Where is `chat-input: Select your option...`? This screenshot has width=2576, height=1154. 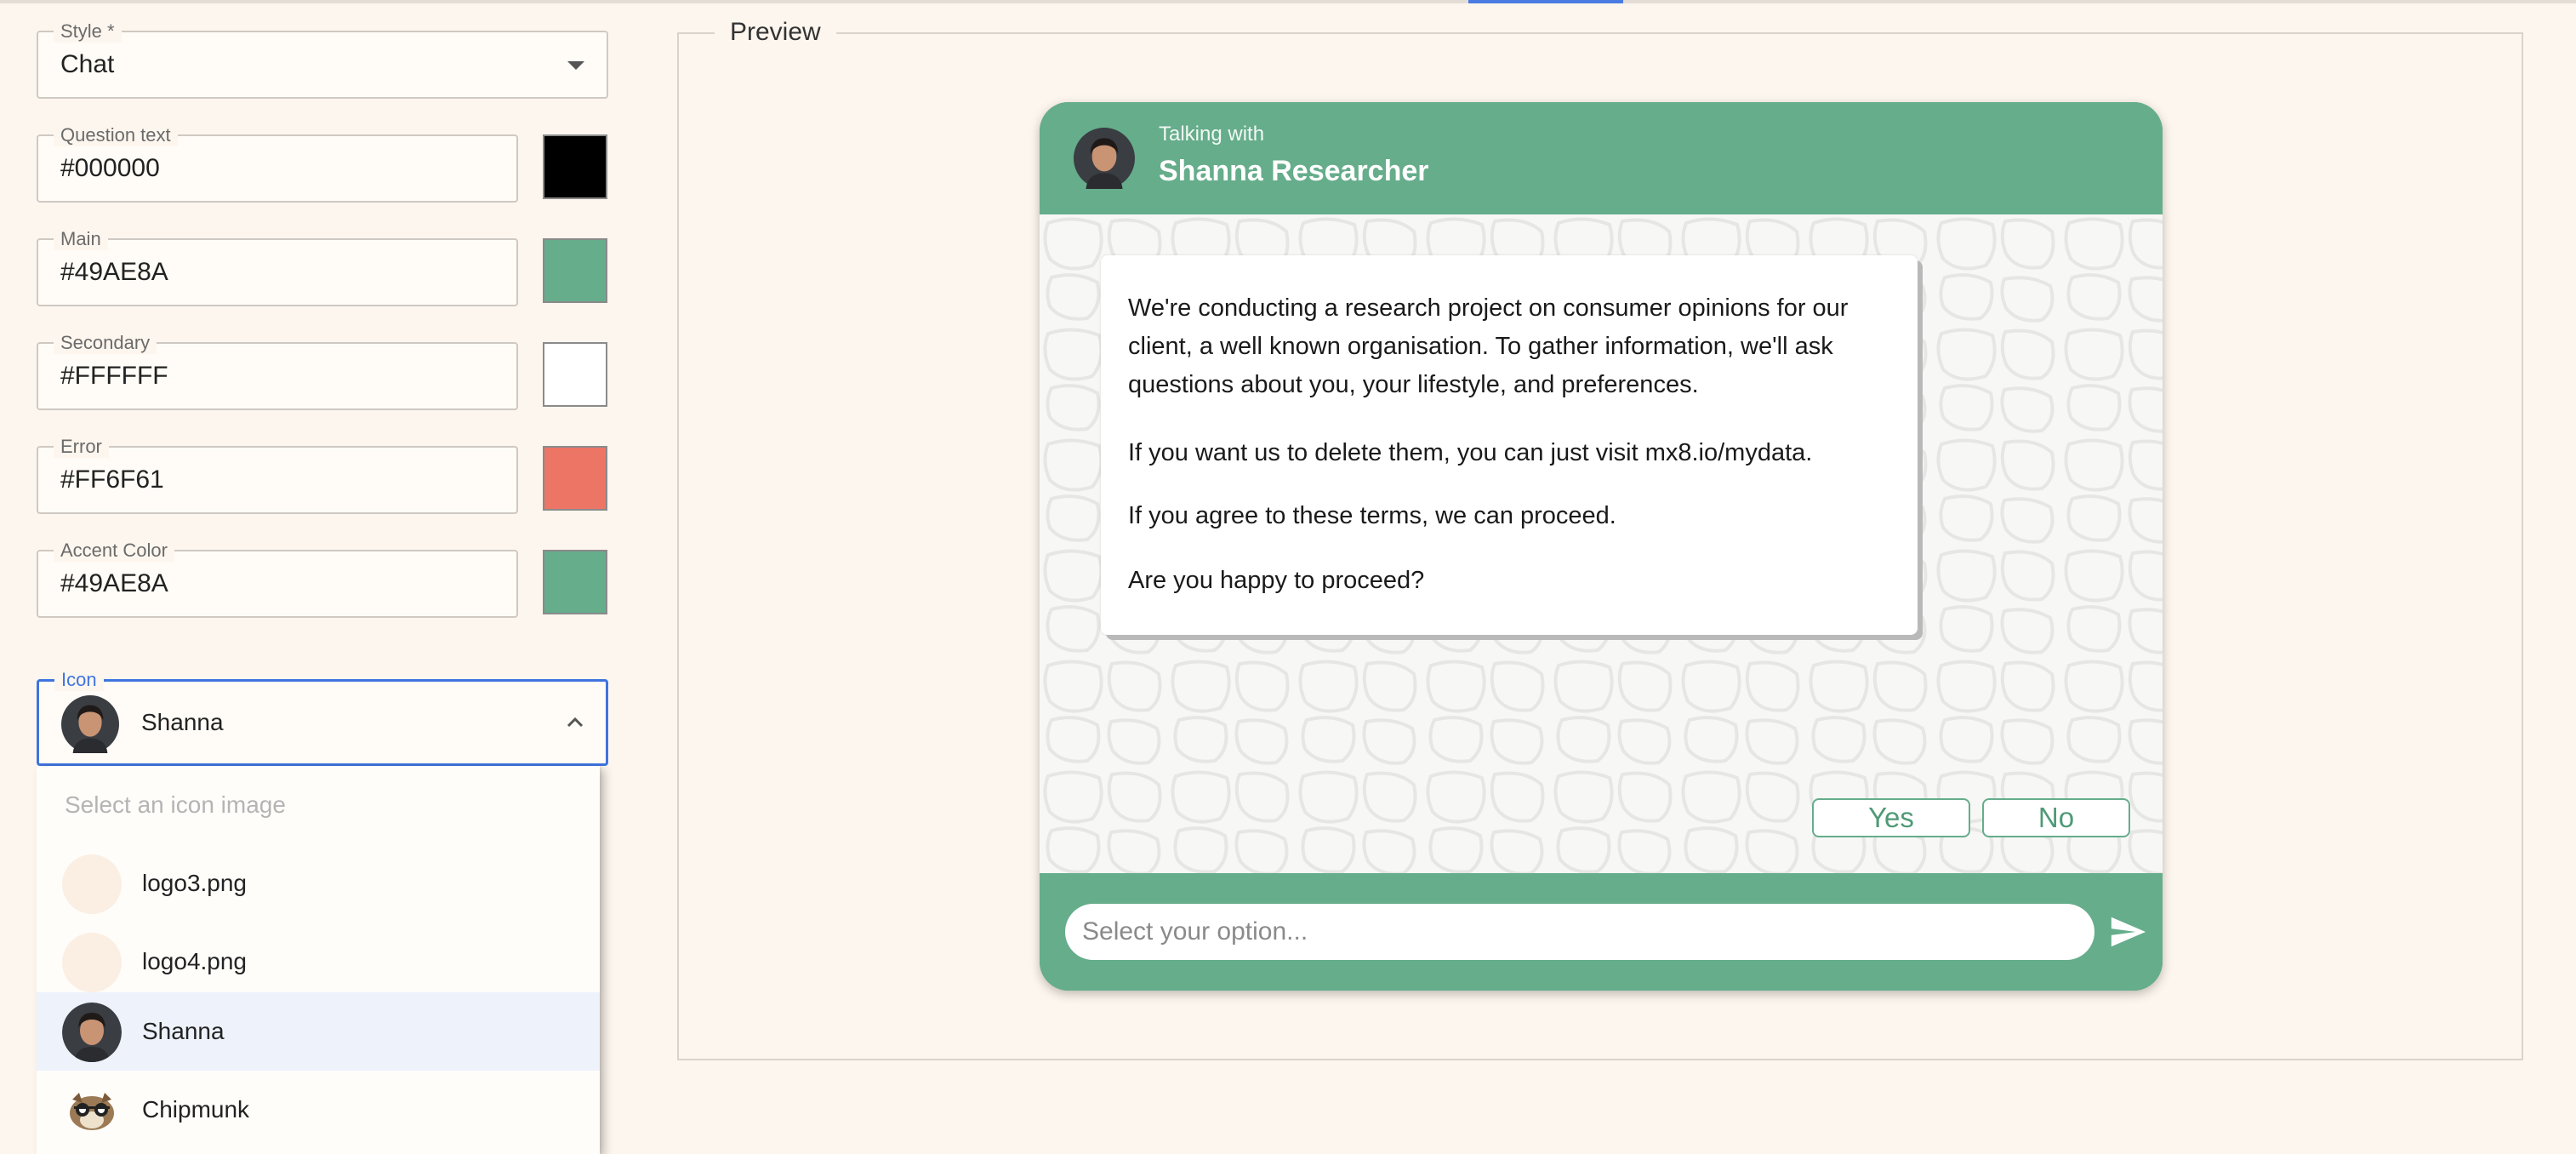 chat-input: Select your option... is located at coordinates (1579, 932).